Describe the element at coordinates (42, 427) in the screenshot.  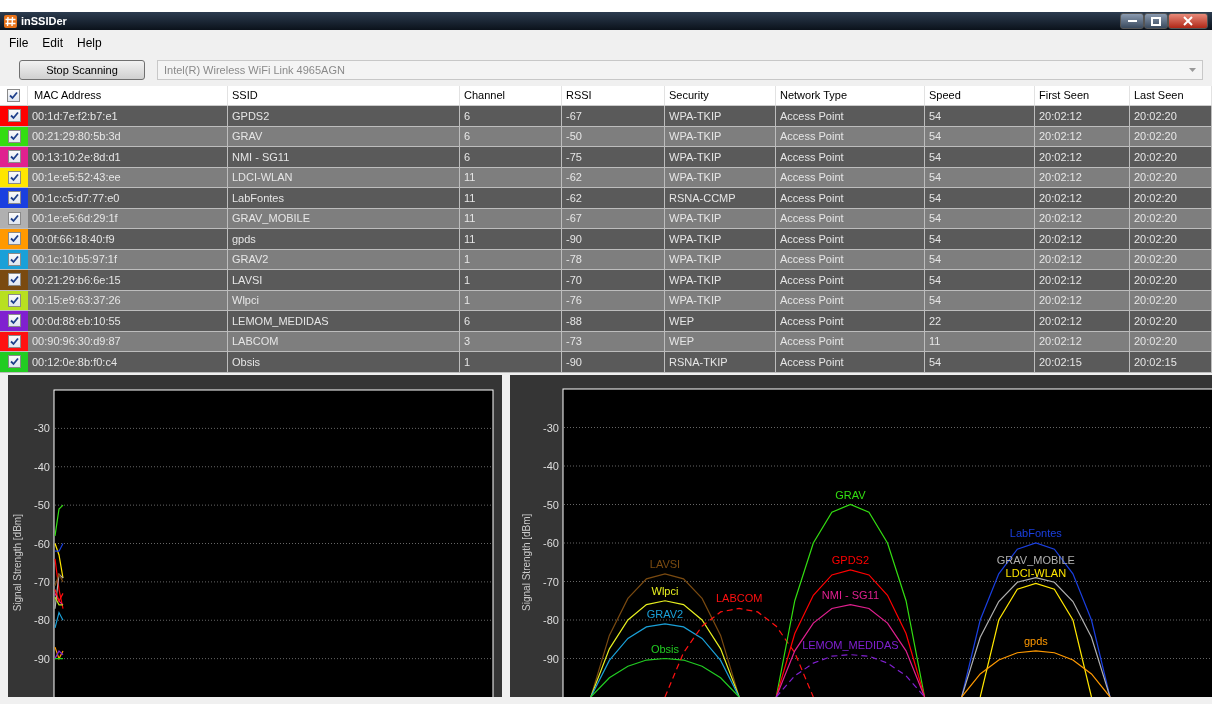
I see `tick-label: -30` at that location.